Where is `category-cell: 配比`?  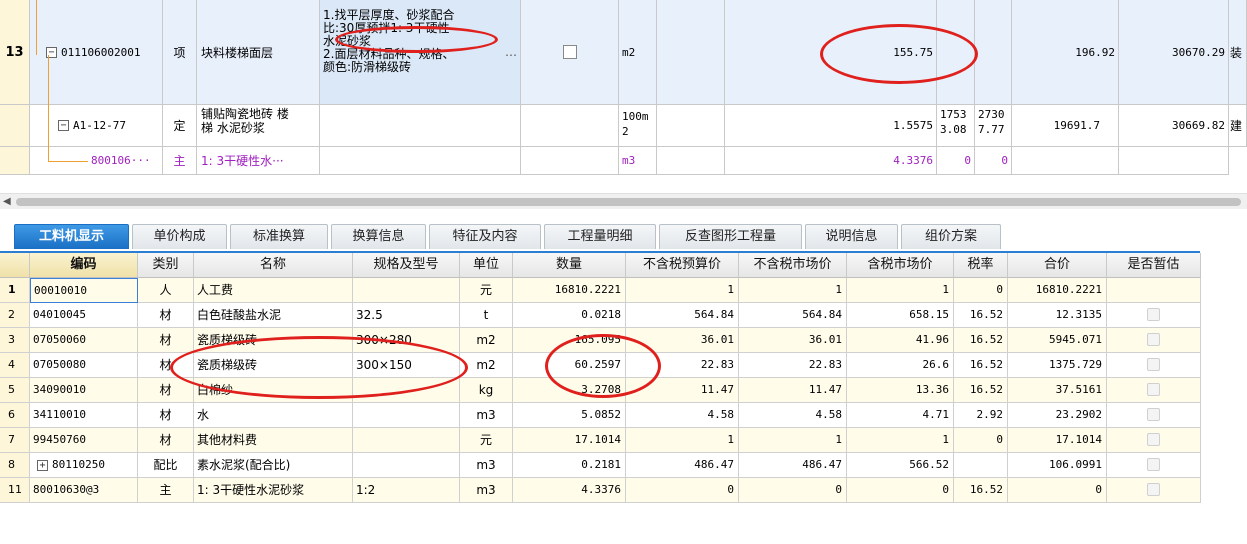
category-cell: 配比 is located at coordinates (166, 465).